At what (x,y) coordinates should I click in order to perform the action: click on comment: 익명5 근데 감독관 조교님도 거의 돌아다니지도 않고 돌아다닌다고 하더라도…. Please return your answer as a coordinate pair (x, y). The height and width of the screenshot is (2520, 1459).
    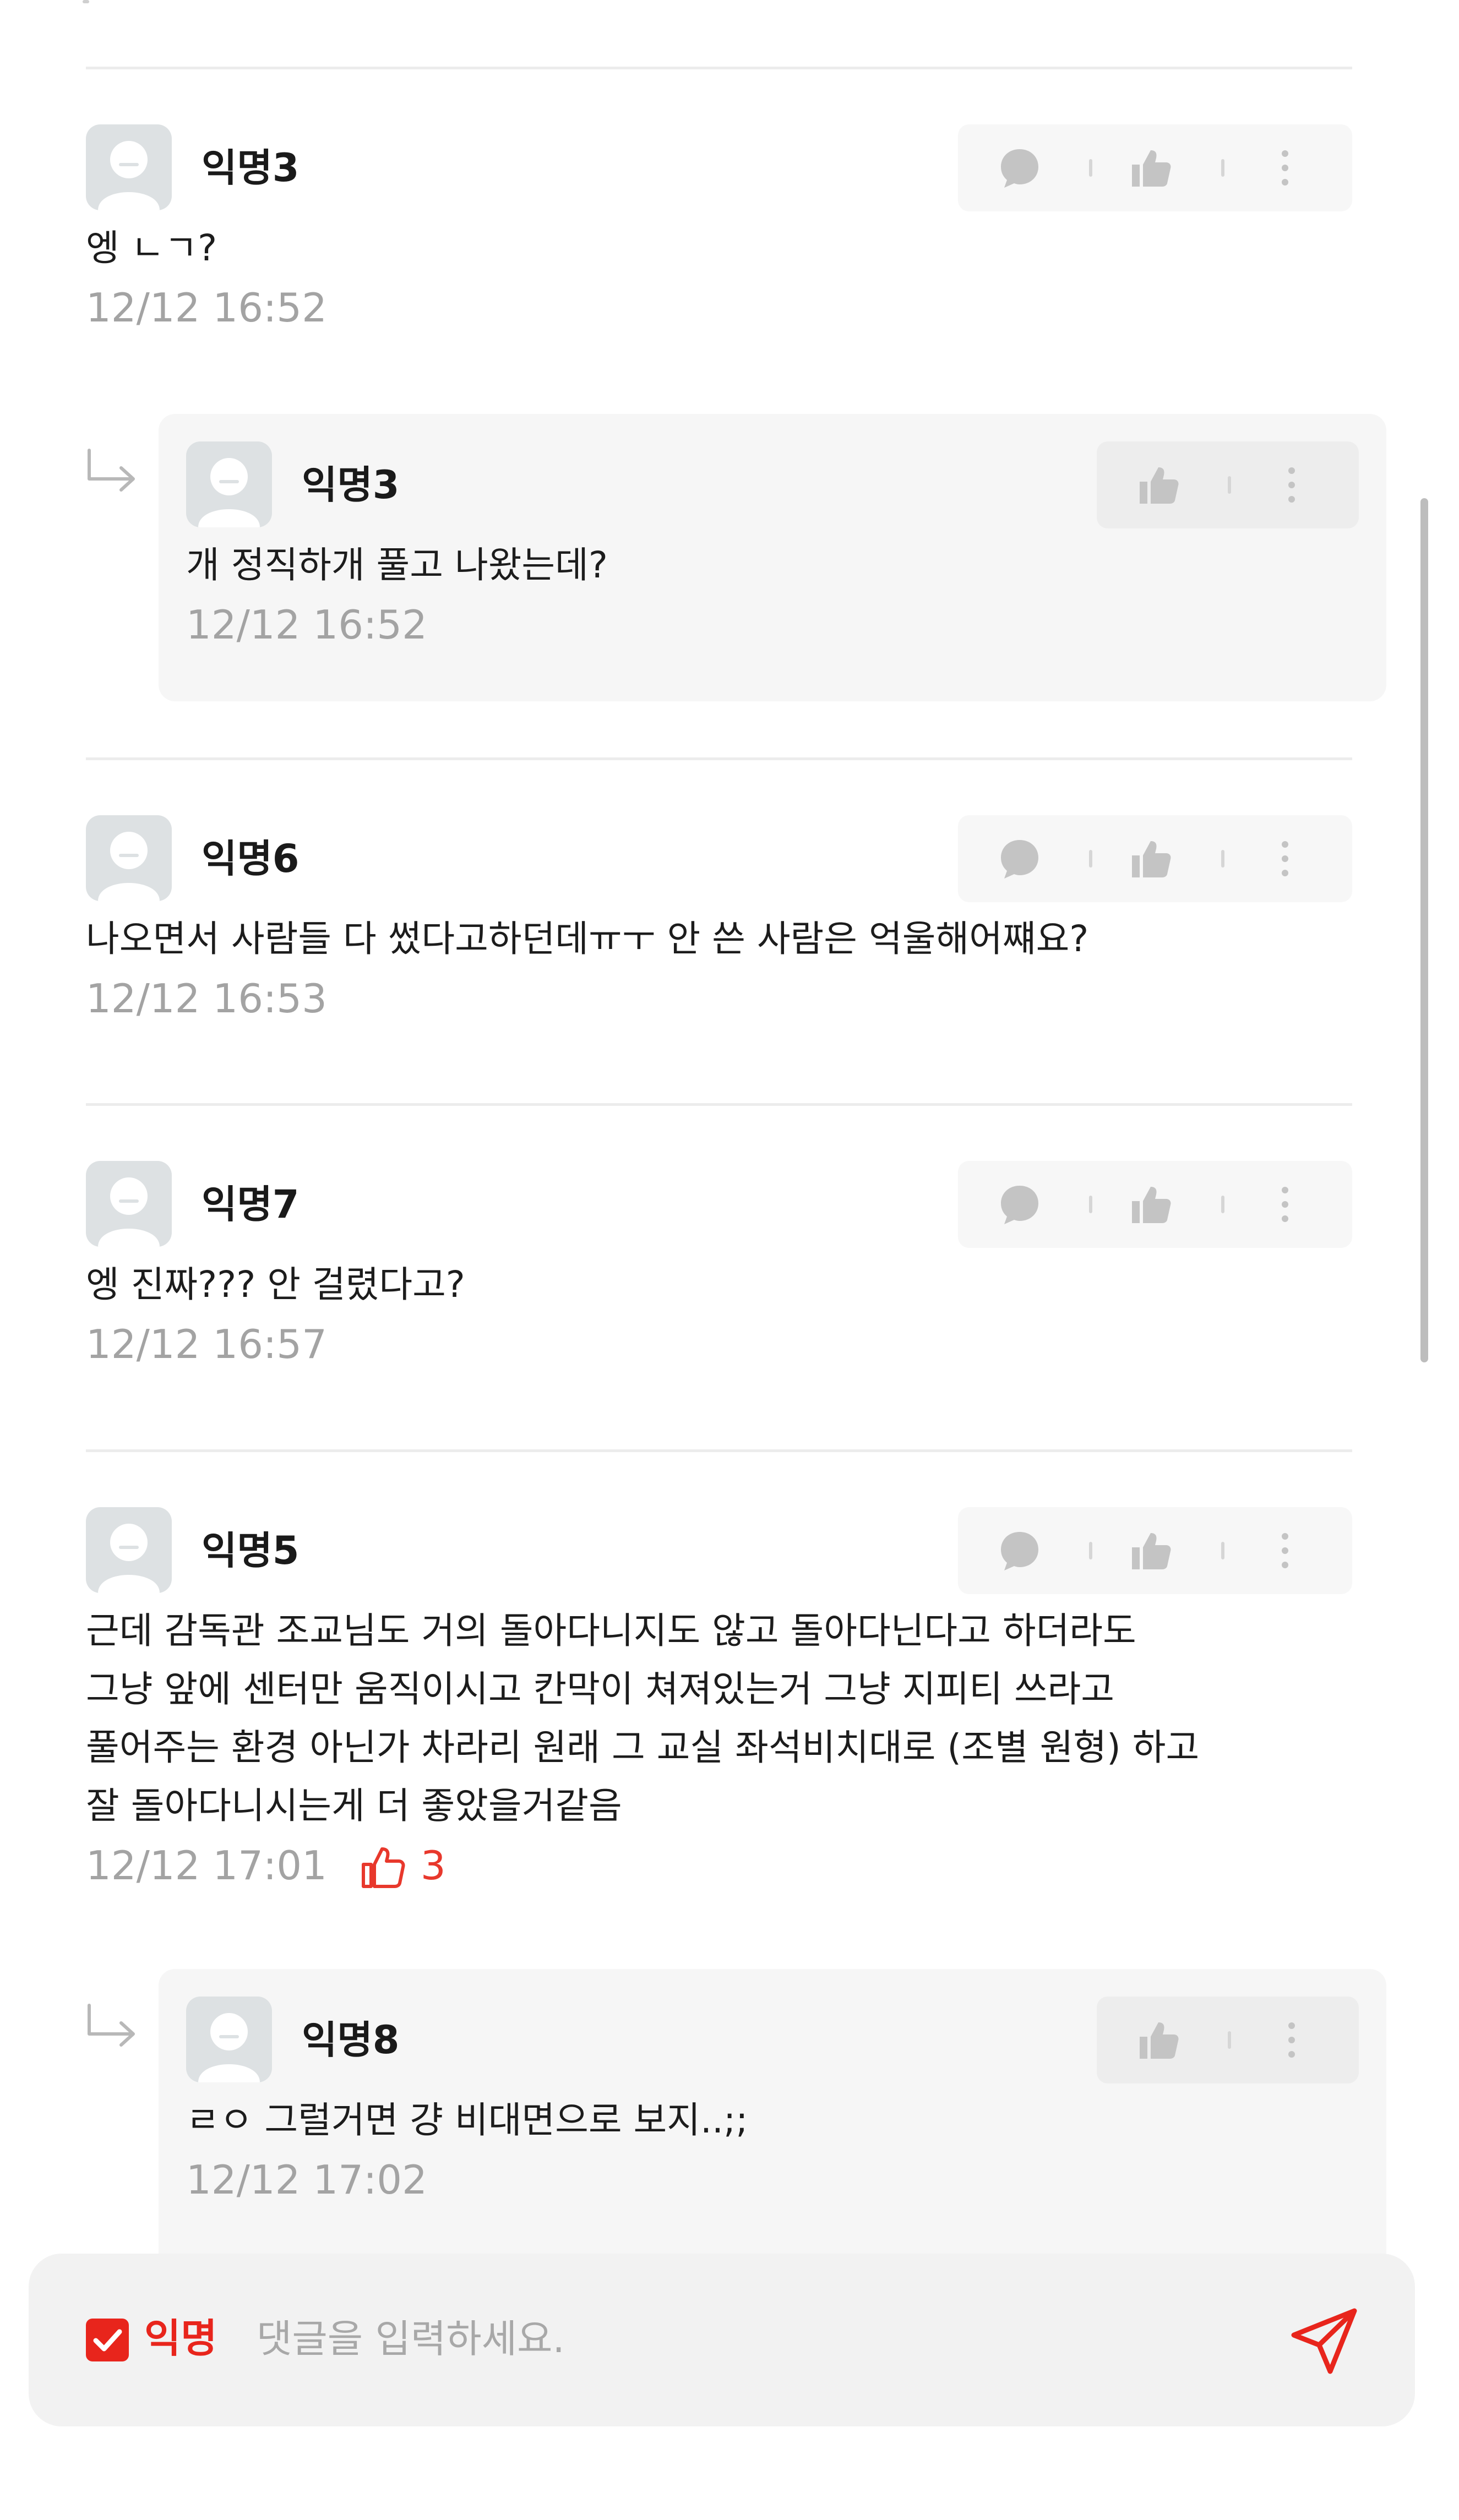
    Looking at the image, I should click on (719, 1702).